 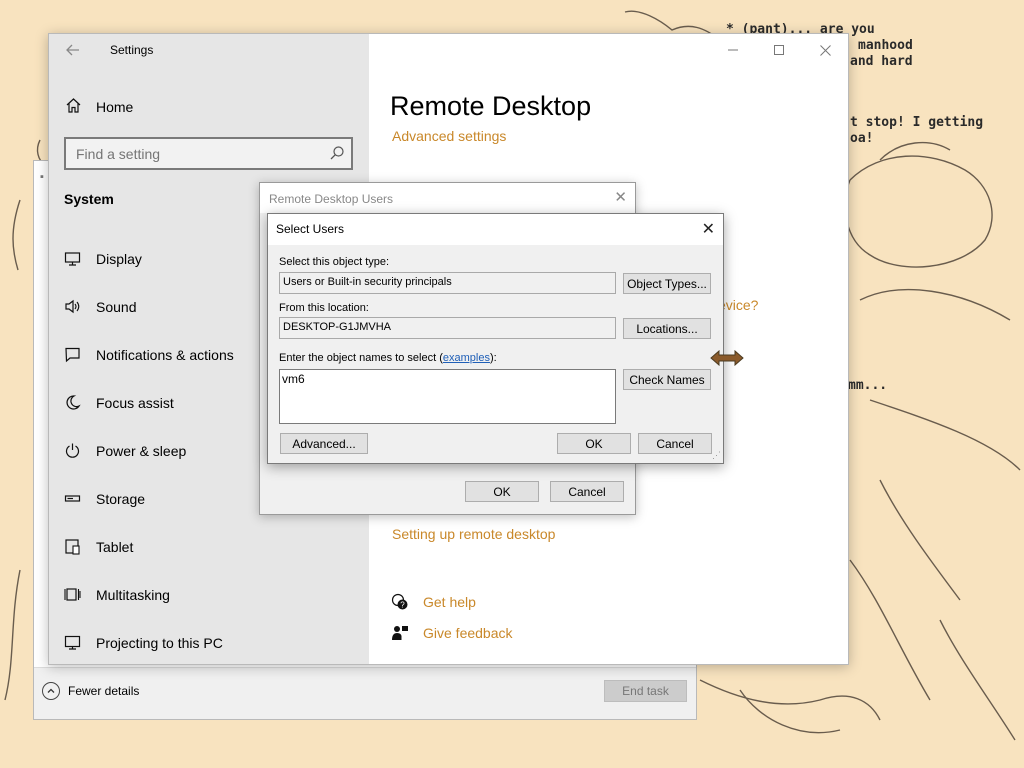 What do you see at coordinates (473, 534) in the screenshot?
I see `setting-up-remote-desktop-link: Setting up remote desktop` at bounding box center [473, 534].